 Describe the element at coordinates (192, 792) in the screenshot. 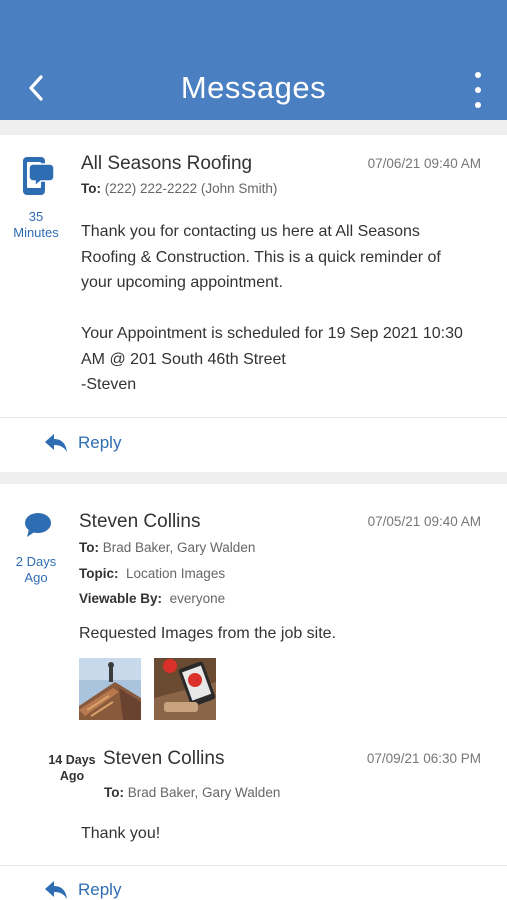

I see `sub-recipient-line: To: Brad Baker, Gary Walden` at that location.